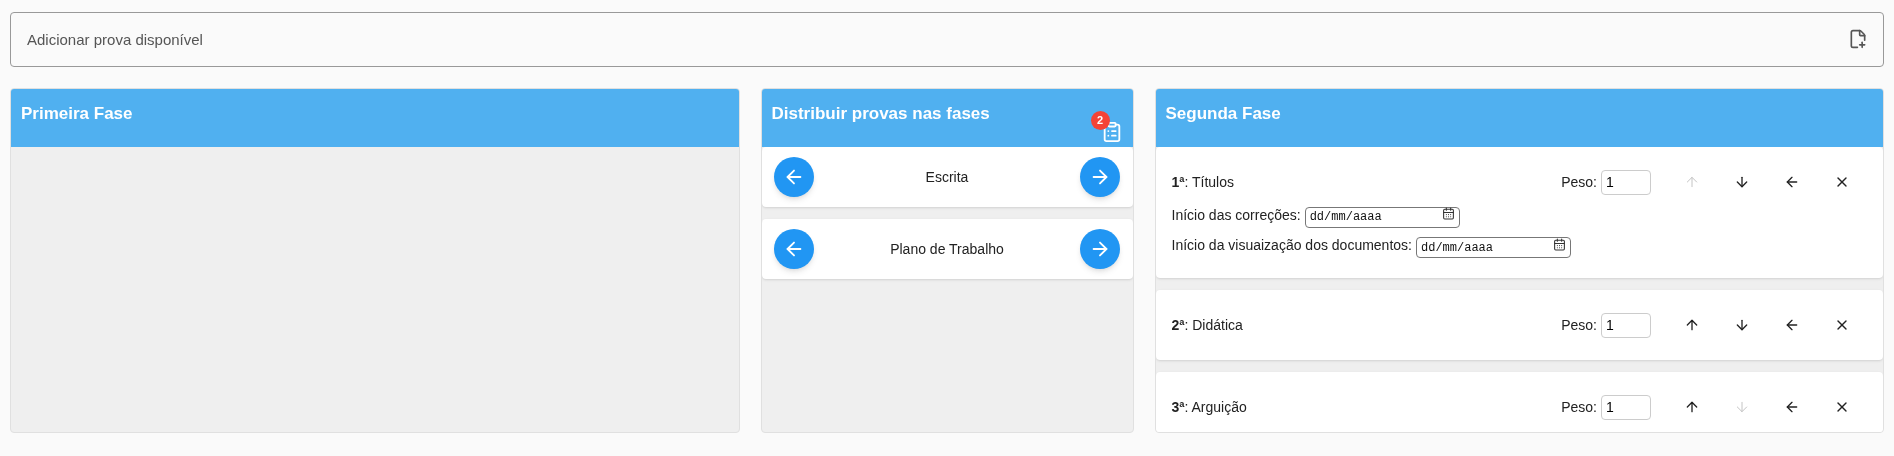 This screenshot has width=1894, height=456. Describe the element at coordinates (1223, 113) in the screenshot. I see `panel-title: Segunda Fase` at that location.